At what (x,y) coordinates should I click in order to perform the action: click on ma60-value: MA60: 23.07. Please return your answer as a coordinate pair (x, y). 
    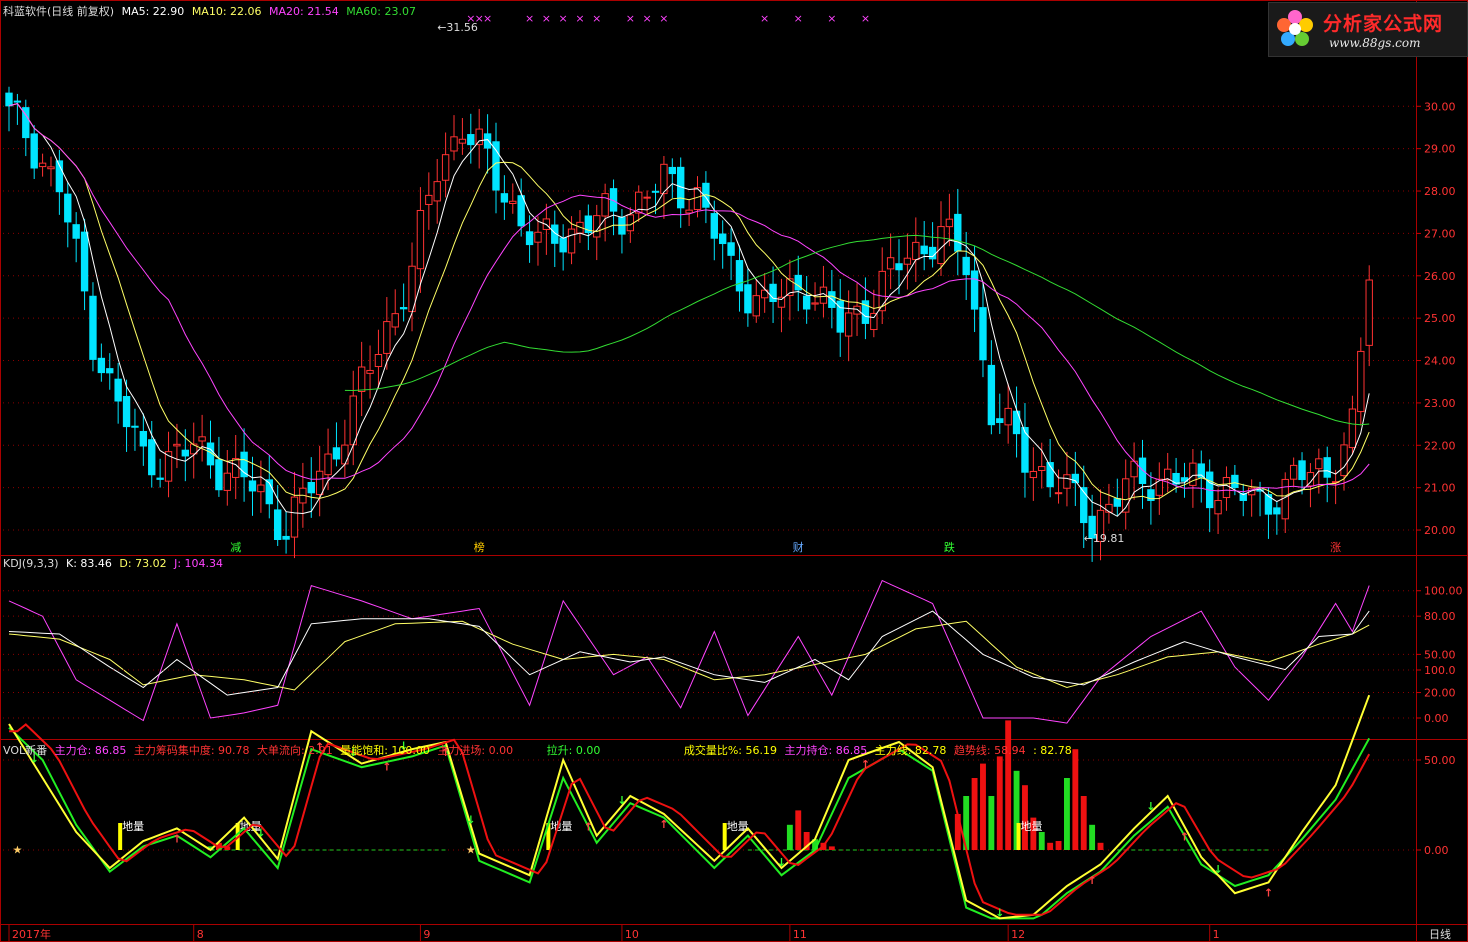
    Looking at the image, I should click on (381, 11).